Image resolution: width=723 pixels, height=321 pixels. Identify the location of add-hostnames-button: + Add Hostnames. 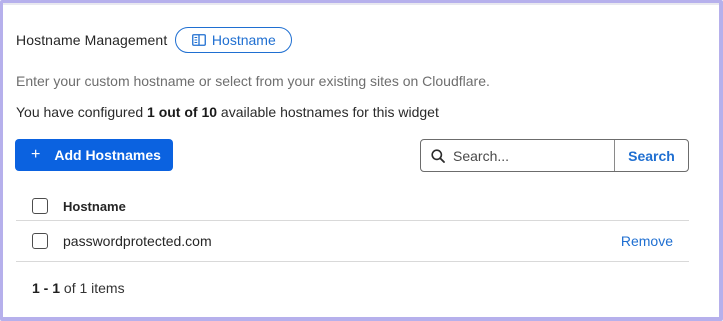
(94, 155).